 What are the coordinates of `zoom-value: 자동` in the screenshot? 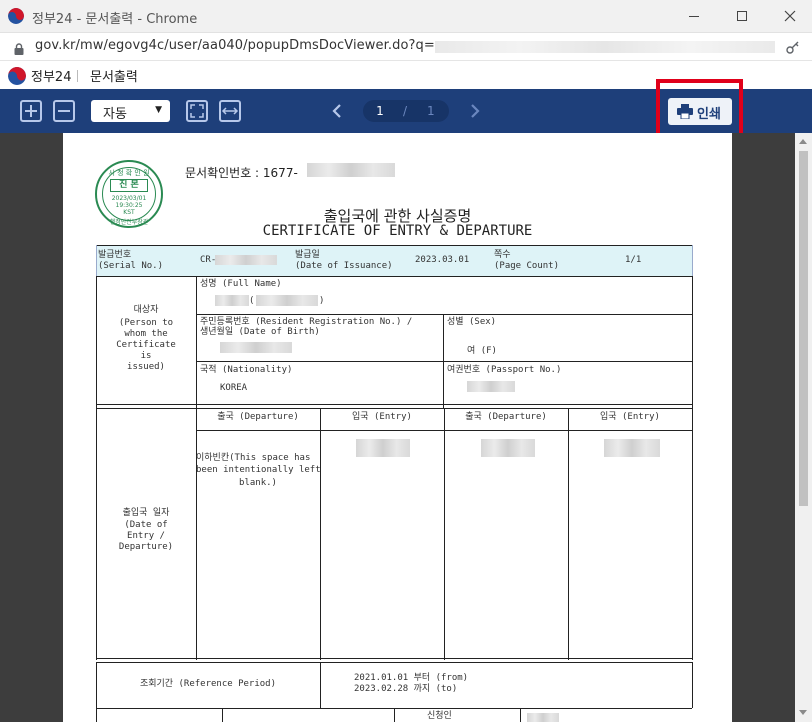 It's located at (115, 114).